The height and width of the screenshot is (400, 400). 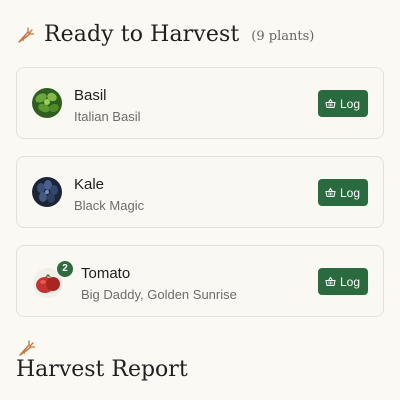 What do you see at coordinates (65, 269) in the screenshot?
I see `quantity-badge: 2` at bounding box center [65, 269].